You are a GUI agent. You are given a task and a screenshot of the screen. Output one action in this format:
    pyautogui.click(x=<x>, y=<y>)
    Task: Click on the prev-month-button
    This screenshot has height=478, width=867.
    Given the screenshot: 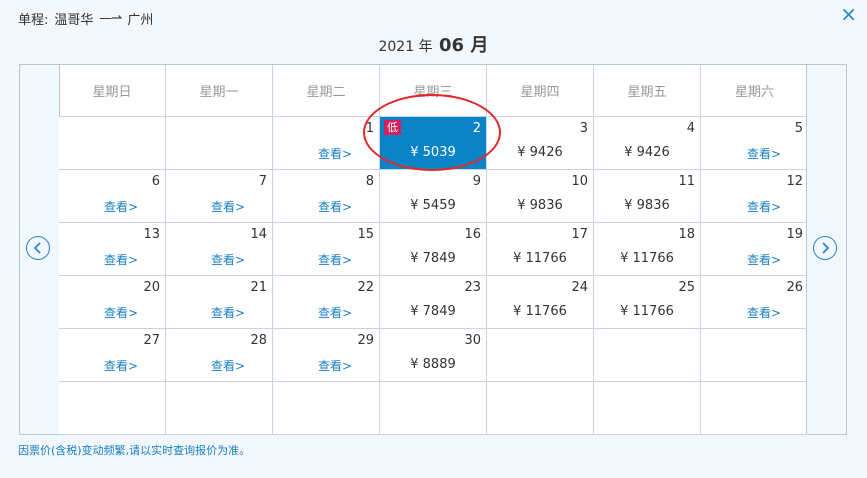 What is the action you would take?
    pyautogui.click(x=38, y=248)
    